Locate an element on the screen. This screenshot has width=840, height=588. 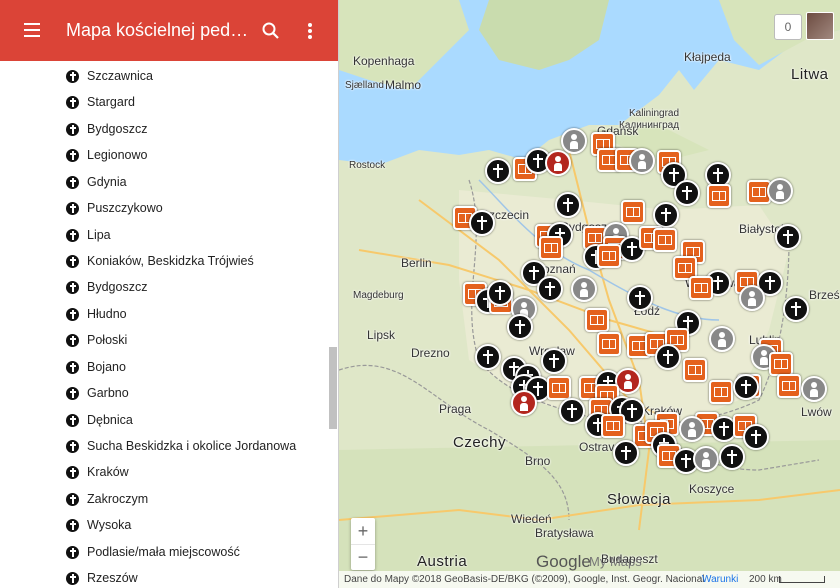
sidebar-scrollbar-thumb is located at coordinates (333, 388).